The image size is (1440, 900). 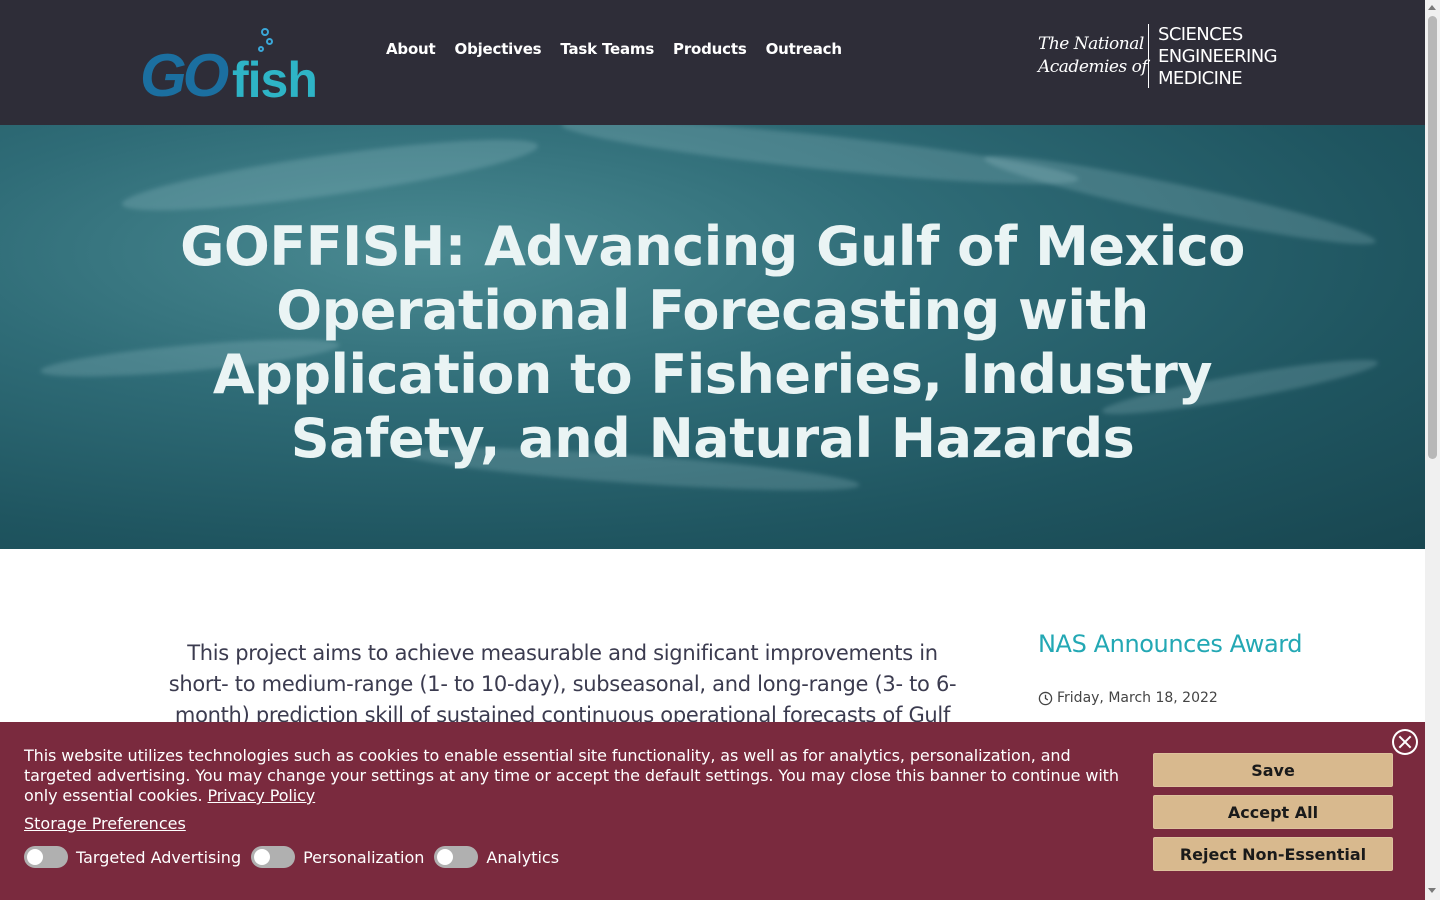 What do you see at coordinates (364, 857) in the screenshot?
I see `toggle-label: Personalization` at bounding box center [364, 857].